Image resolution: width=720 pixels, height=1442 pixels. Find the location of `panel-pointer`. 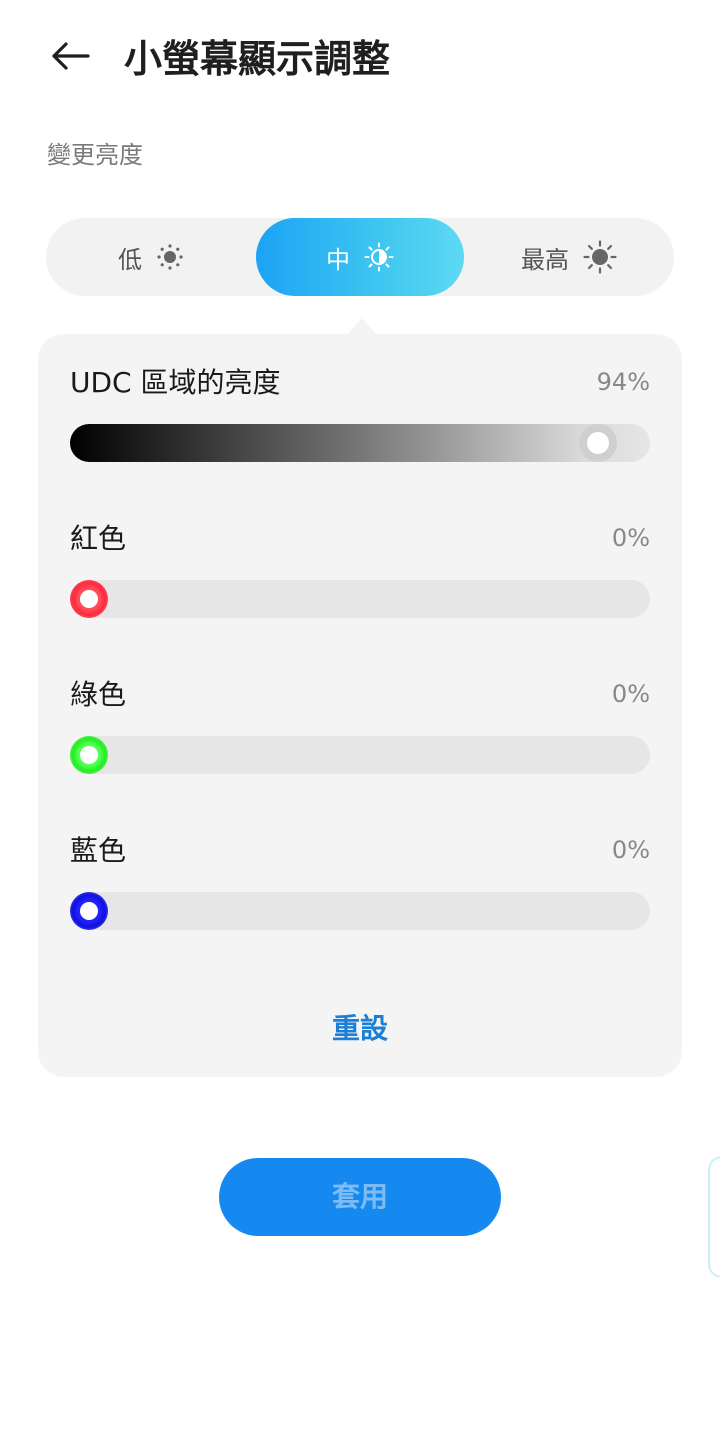

panel-pointer is located at coordinates (362, 326).